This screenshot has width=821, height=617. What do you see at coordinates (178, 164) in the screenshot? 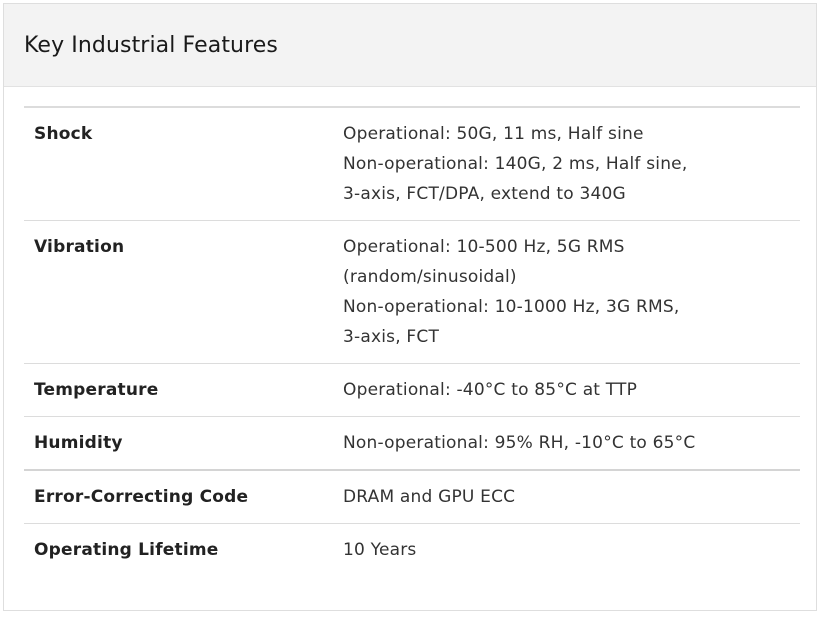
I see `spec-label: Shock` at bounding box center [178, 164].